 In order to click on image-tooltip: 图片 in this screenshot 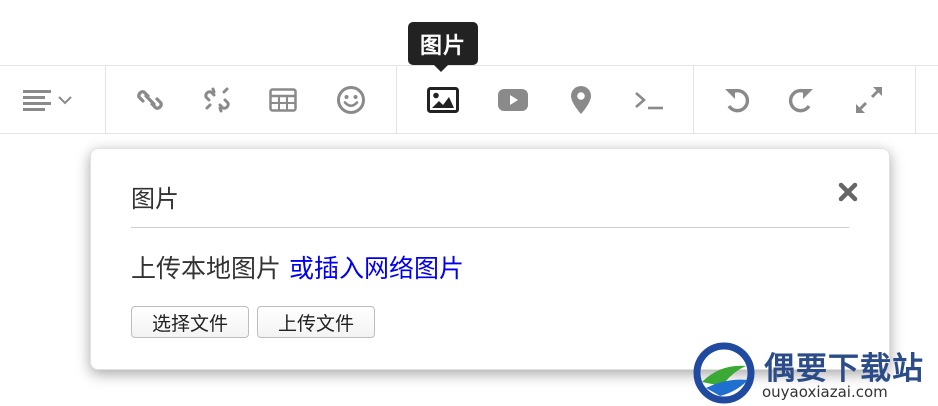, I will do `click(443, 43)`.